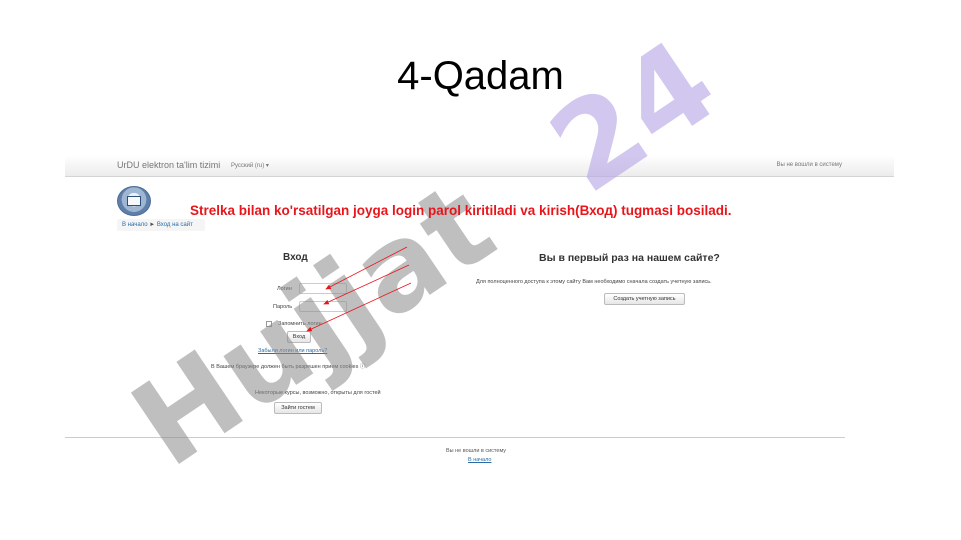 This screenshot has height=540, width=961. I want to click on navbar-login-info: Вы не вошли в систему, so click(809, 165).